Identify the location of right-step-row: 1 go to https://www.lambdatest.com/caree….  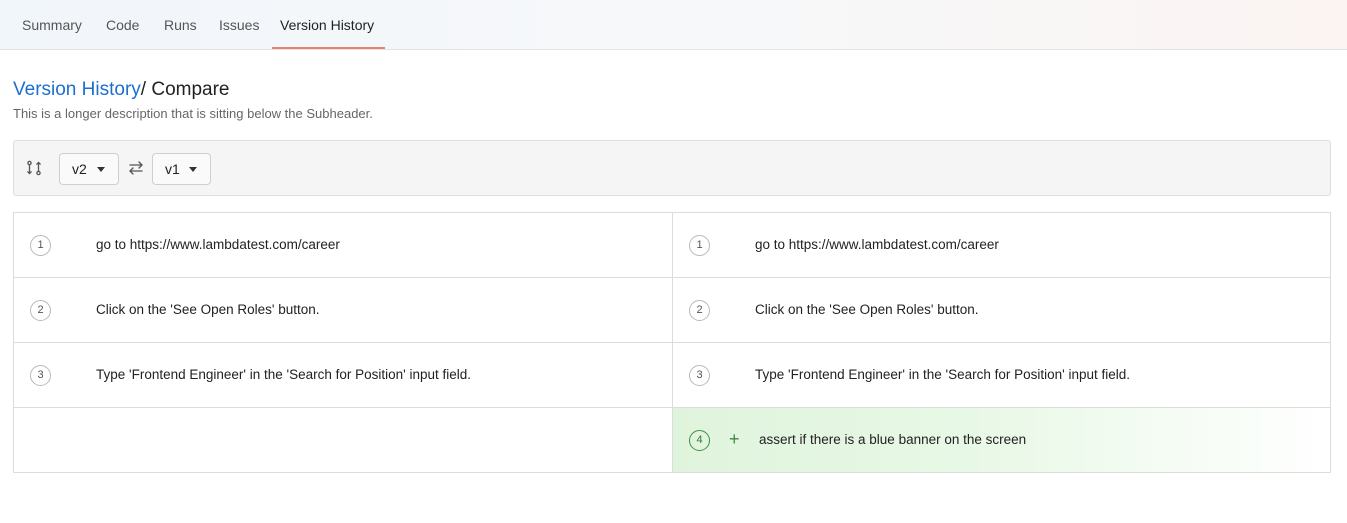
(1001, 245).